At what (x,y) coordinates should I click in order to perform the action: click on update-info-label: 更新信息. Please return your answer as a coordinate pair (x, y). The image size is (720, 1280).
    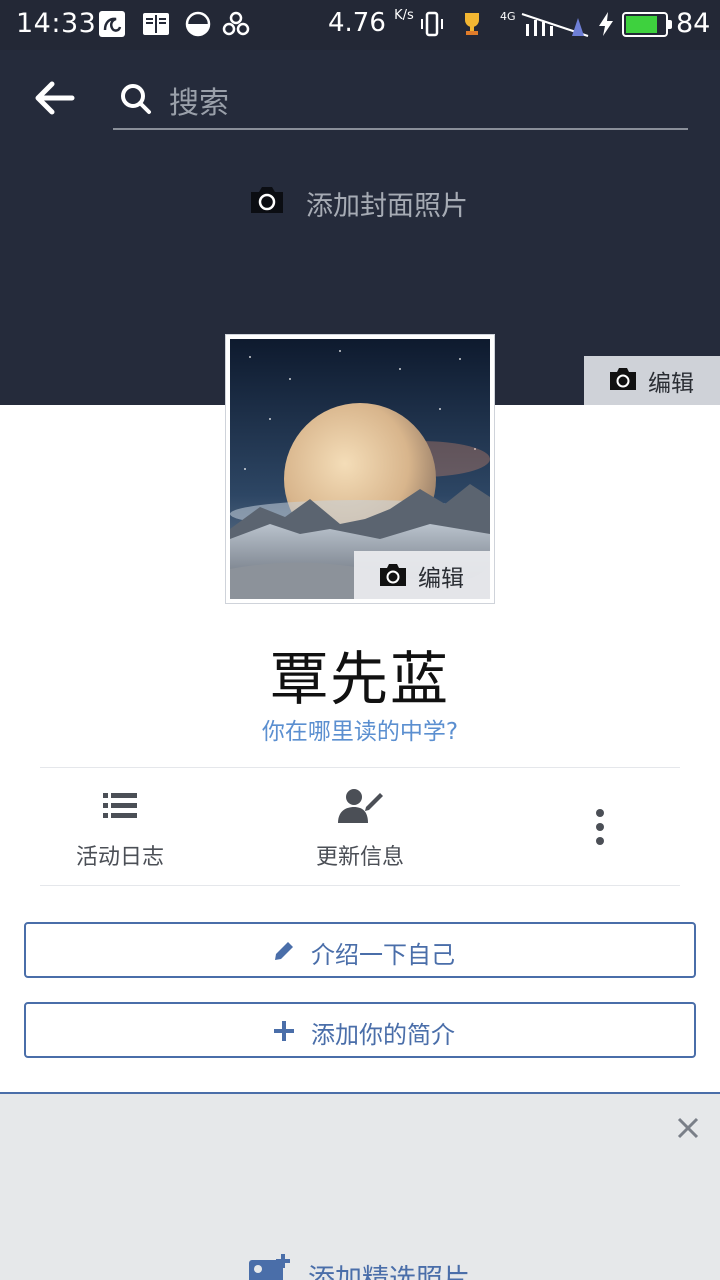
    Looking at the image, I should click on (359, 857).